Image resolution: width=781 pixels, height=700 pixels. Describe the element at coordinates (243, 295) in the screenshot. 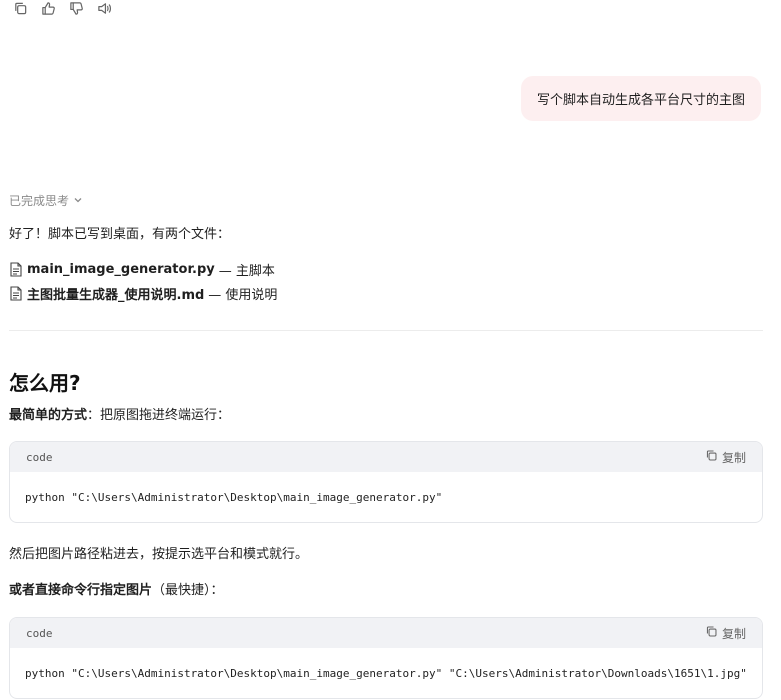

I see `file-desc: — 使用说明` at that location.